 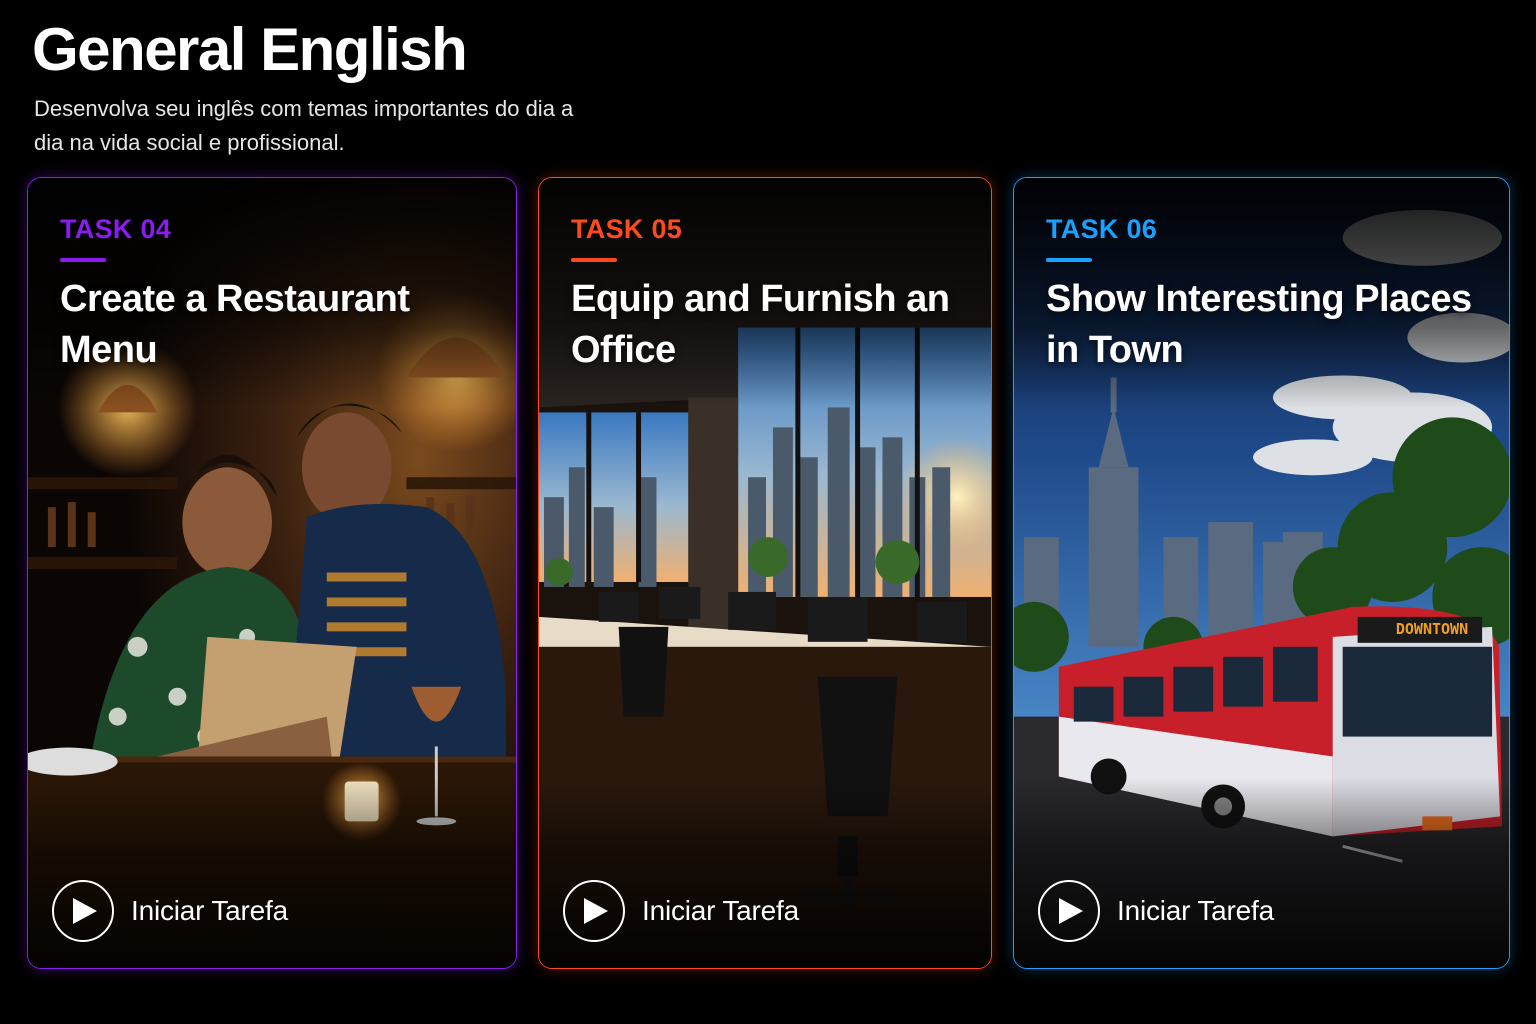 I want to click on task-title: Create a Restaurant Menu, so click(x=235, y=324).